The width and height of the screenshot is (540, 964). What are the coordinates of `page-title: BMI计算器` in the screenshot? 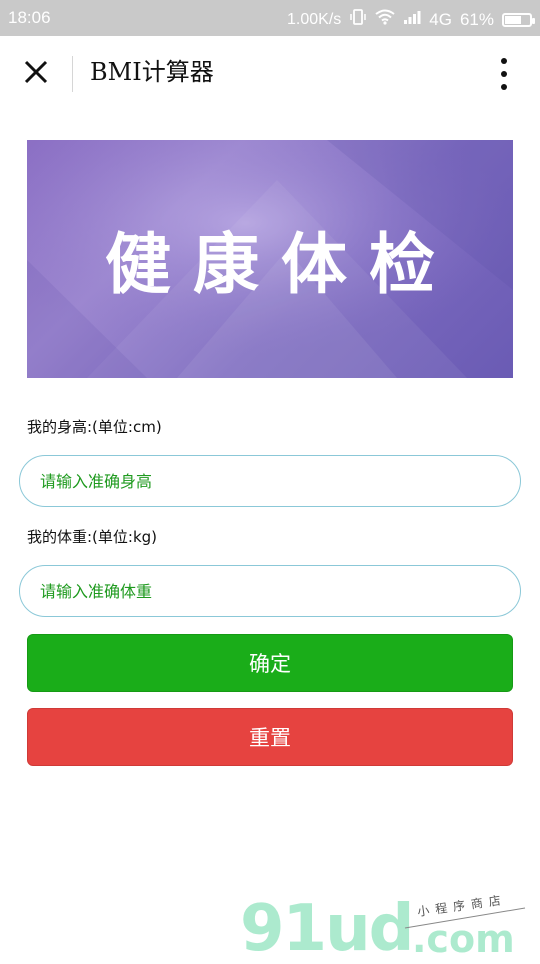 It's located at (152, 72).